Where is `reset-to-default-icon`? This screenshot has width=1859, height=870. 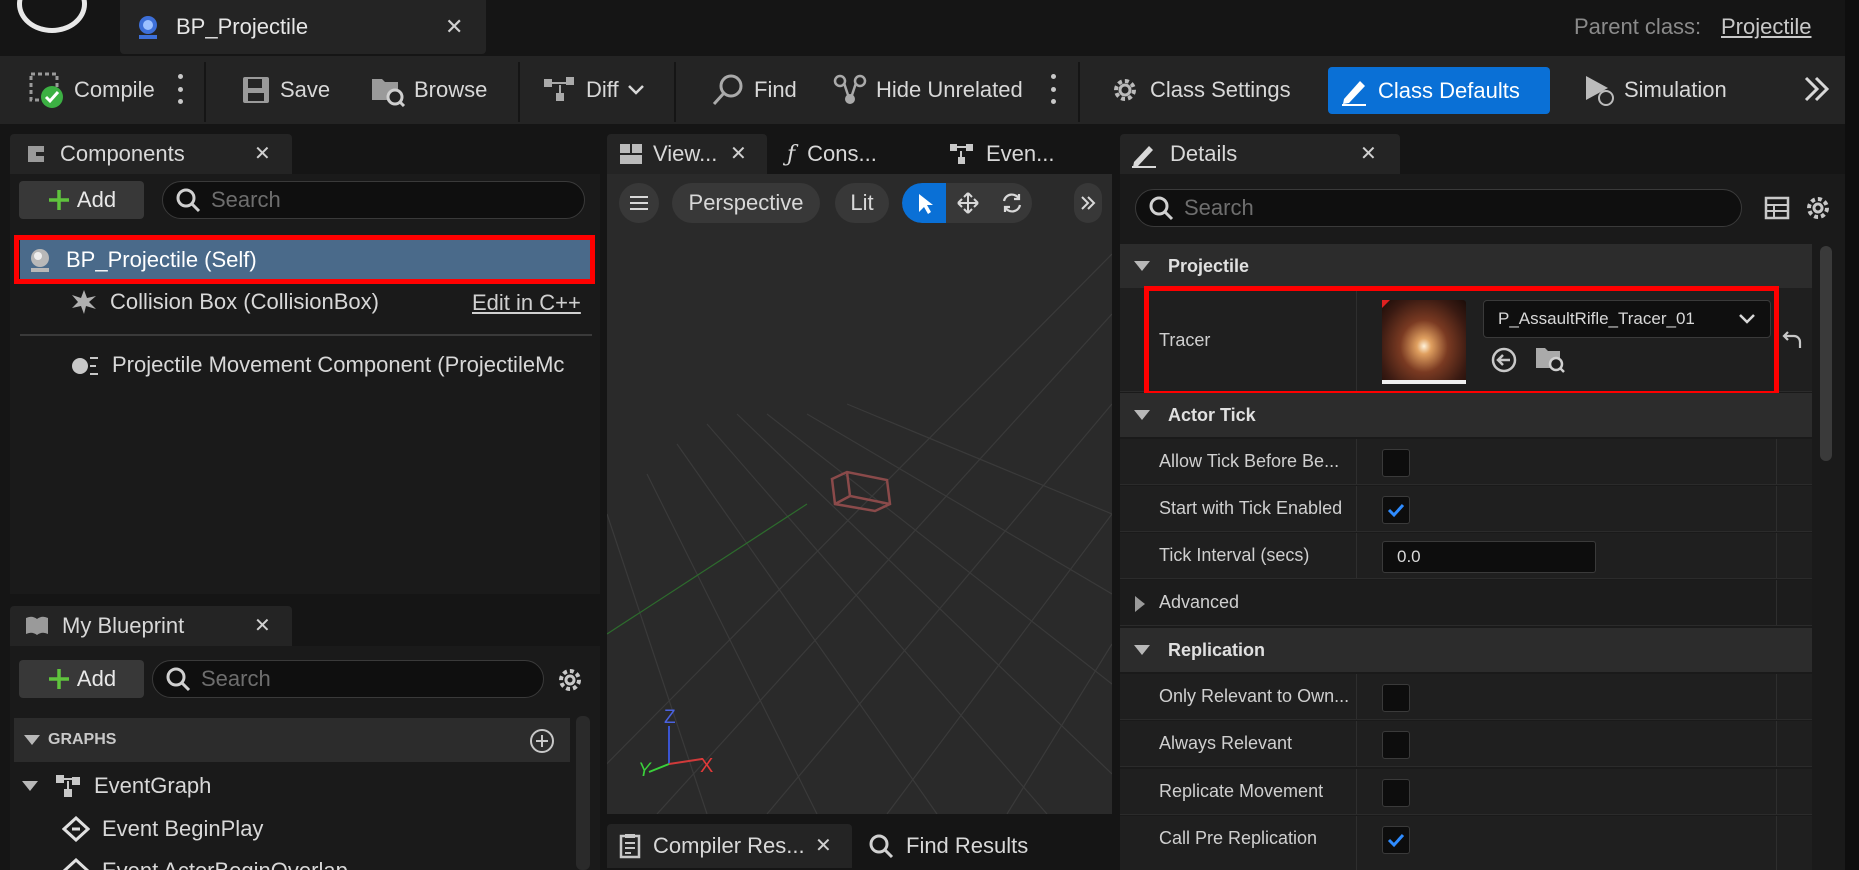 reset-to-default-icon is located at coordinates (1792, 341).